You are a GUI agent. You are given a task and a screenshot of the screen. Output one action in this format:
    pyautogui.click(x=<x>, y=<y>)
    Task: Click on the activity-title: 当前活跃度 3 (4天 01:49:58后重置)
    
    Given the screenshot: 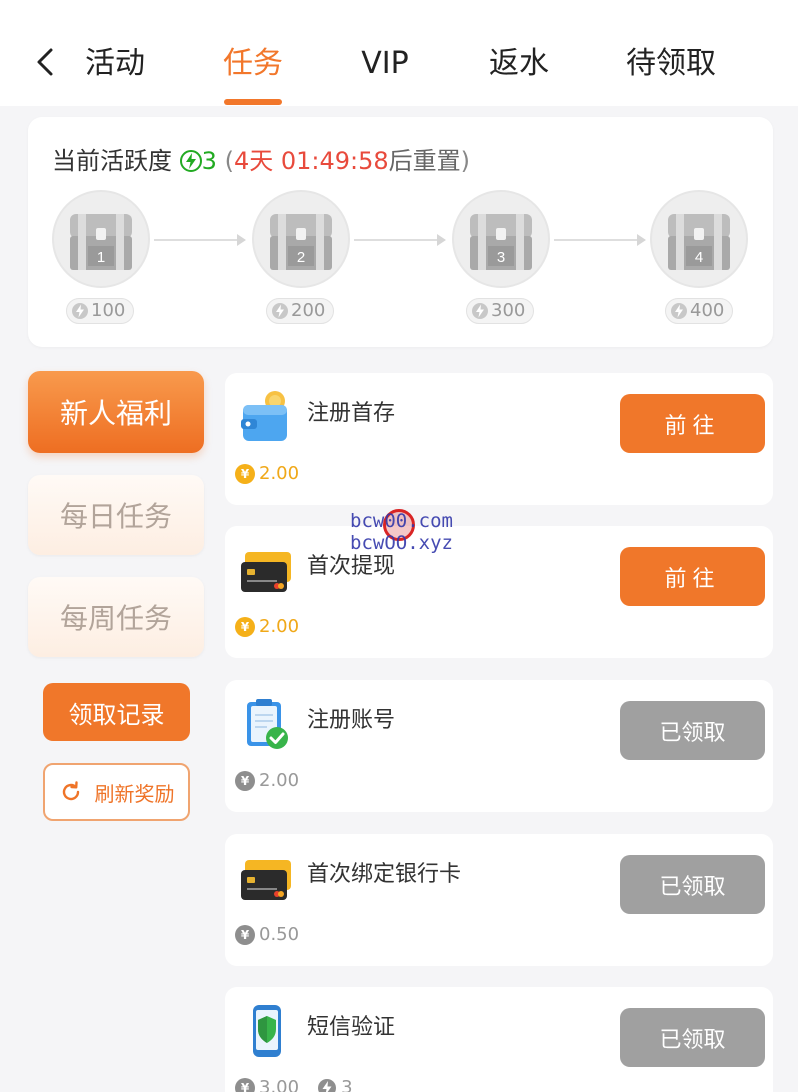 What is the action you would take?
    pyautogui.click(x=261, y=161)
    